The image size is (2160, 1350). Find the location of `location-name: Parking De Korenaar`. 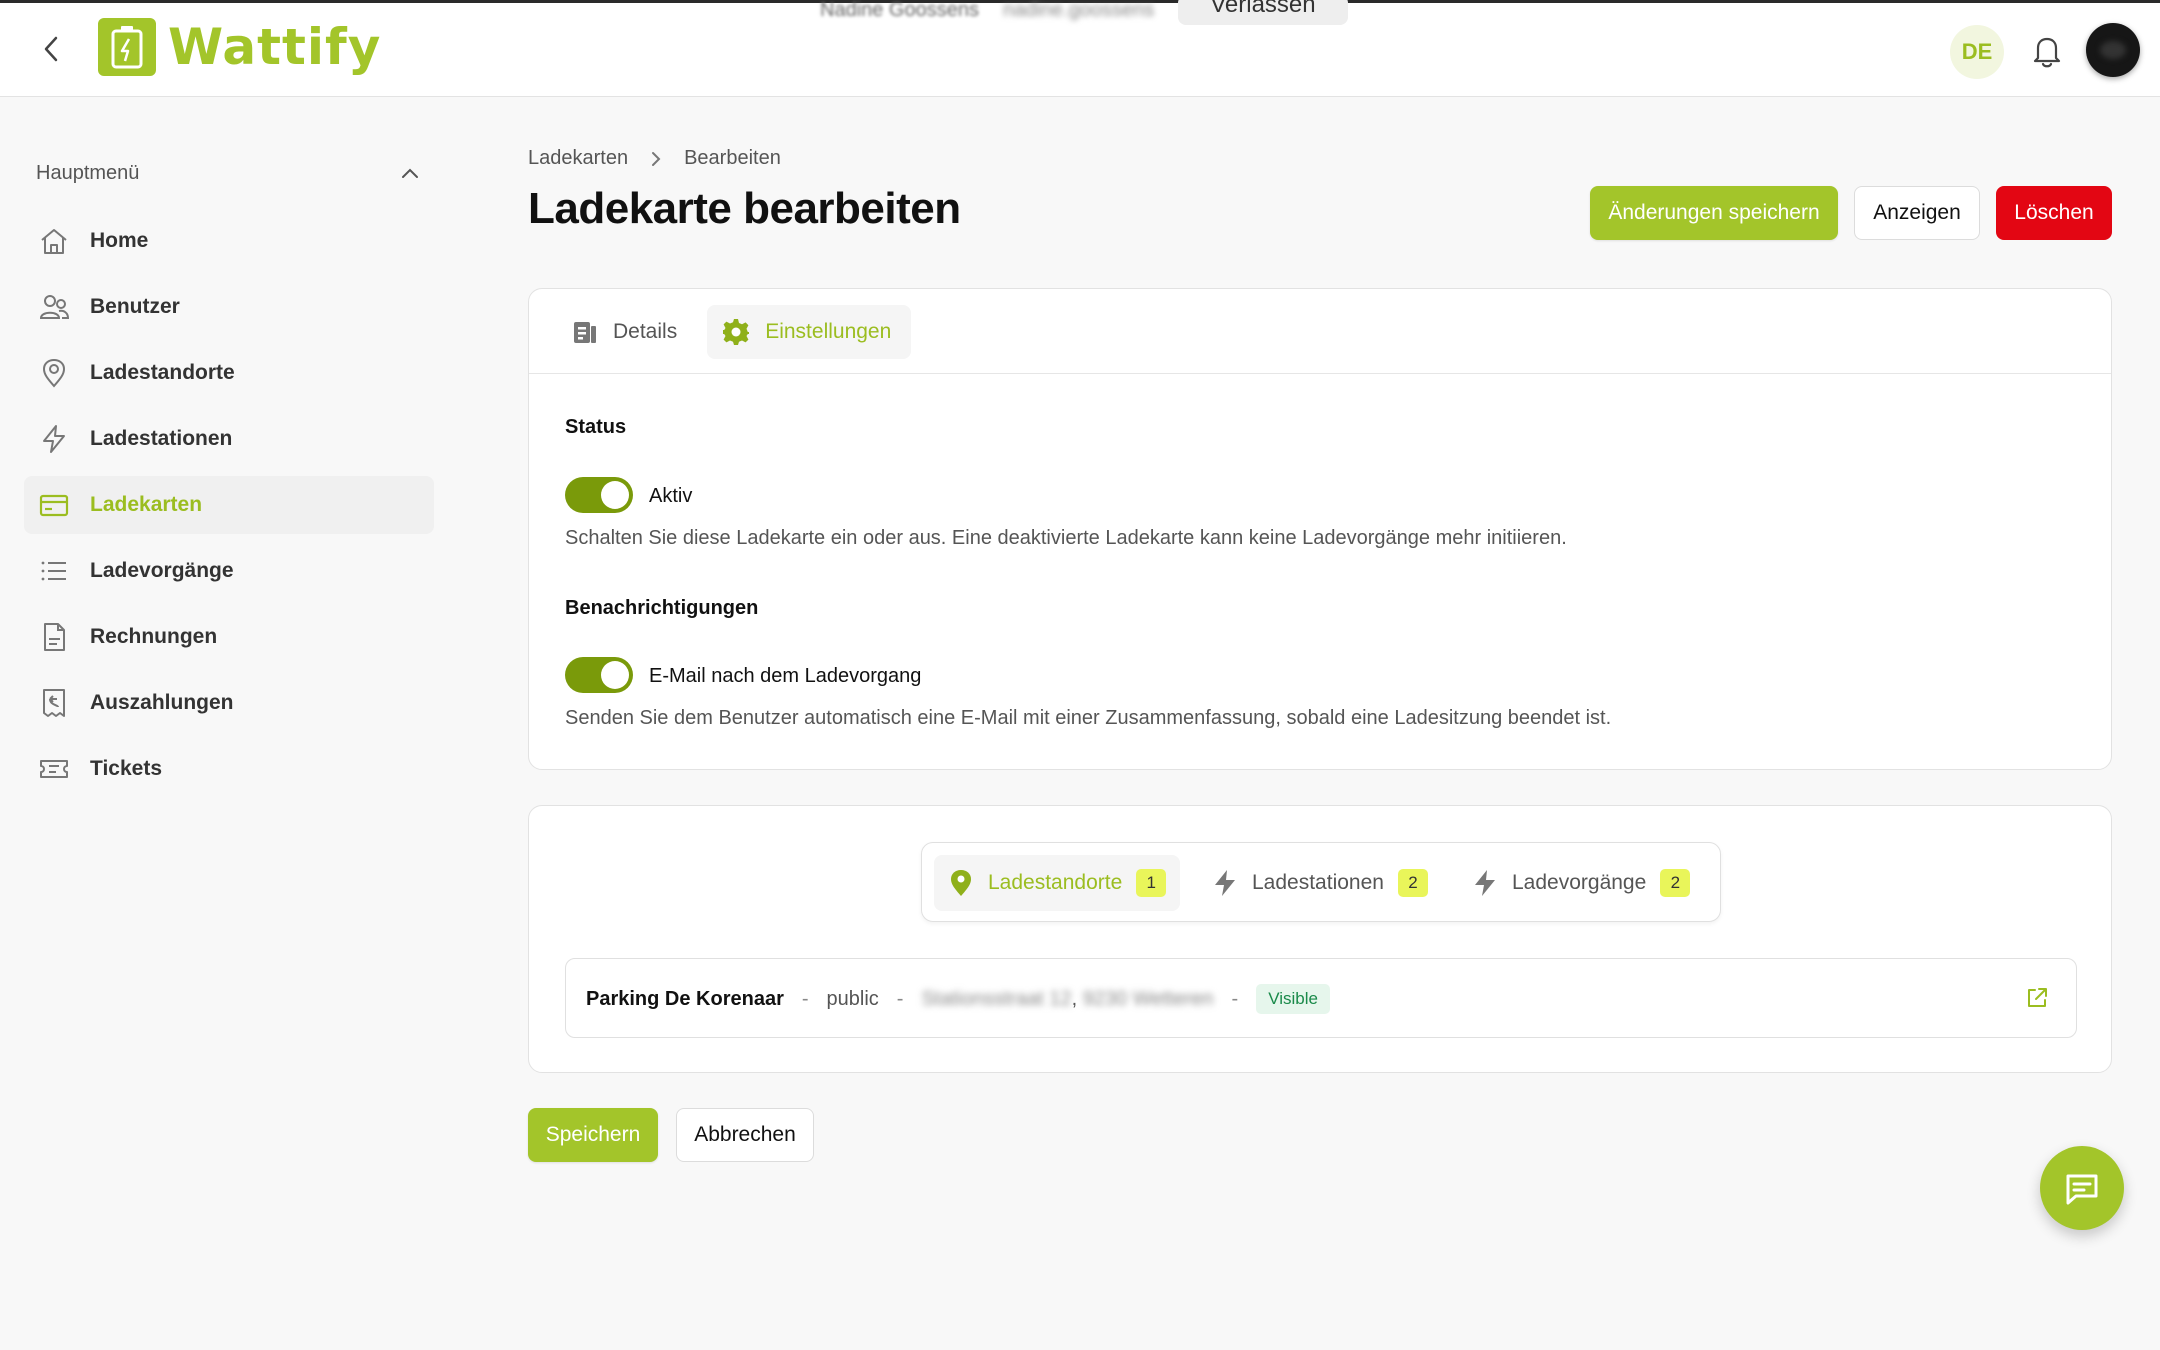

location-name: Parking De Korenaar is located at coordinates (685, 998).